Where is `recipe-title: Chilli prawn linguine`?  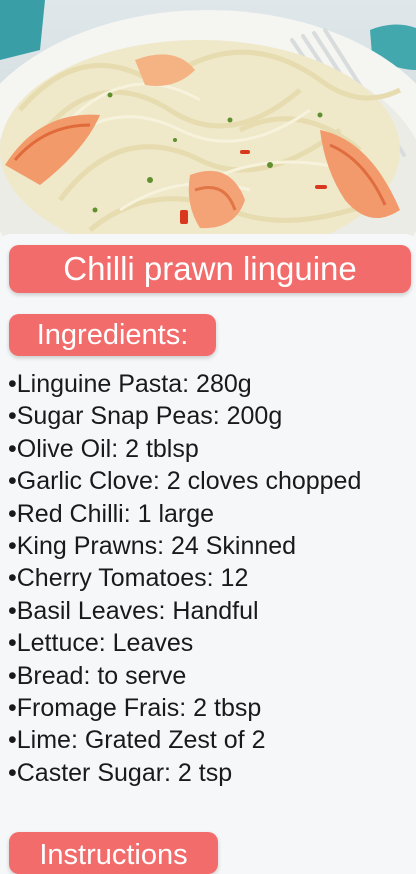
recipe-title: Chilli prawn linguine is located at coordinates (210, 269).